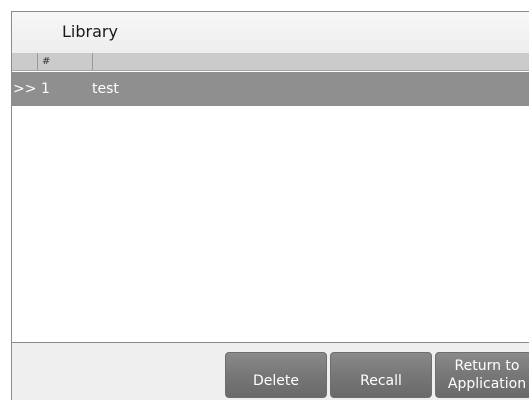 Image resolution: width=529 pixels, height=400 pixels. Describe the element at coordinates (65, 61) in the screenshot. I see `column-header-number: #` at that location.